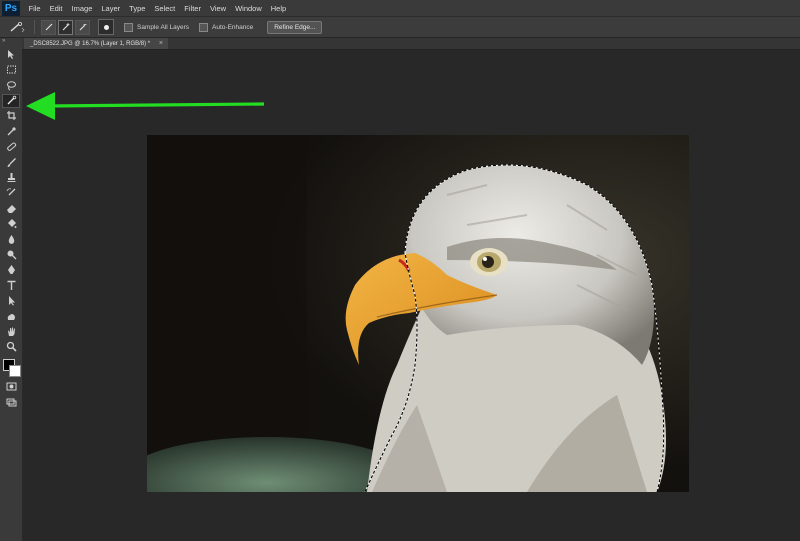 This screenshot has width=800, height=541. Describe the element at coordinates (110, 8) in the screenshot. I see `menu-layer: Layer` at that location.